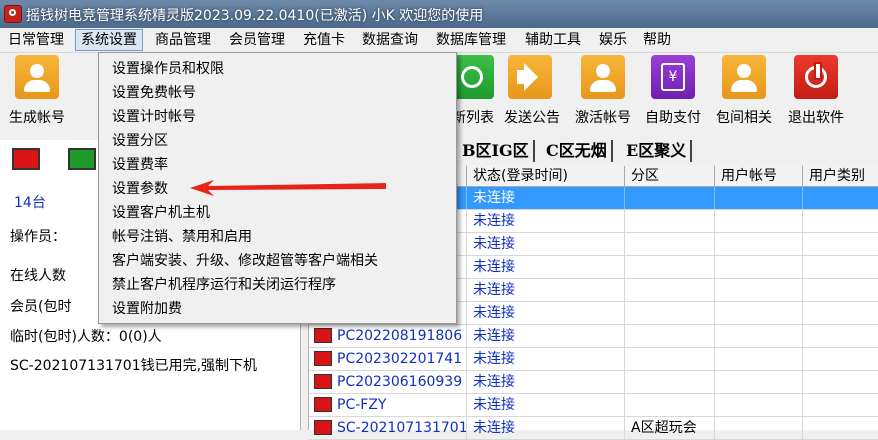  Describe the element at coordinates (673, 77) in the screenshot. I see `yen-icon: ¥` at that location.